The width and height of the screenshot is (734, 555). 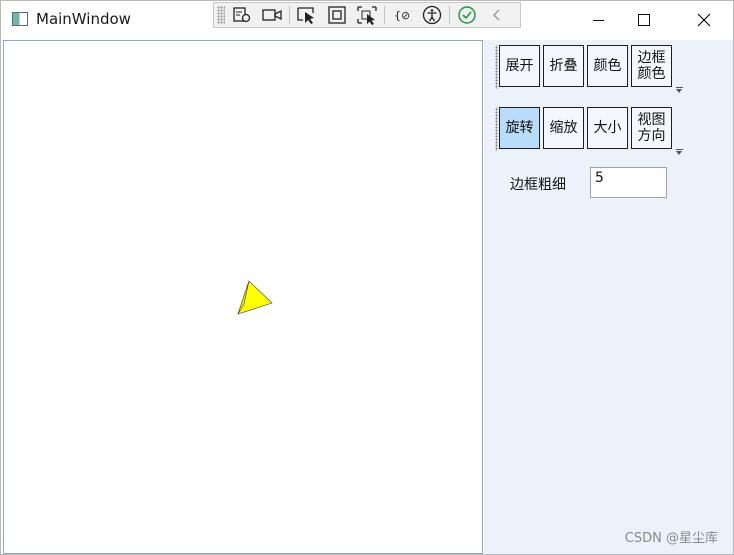 What do you see at coordinates (467, 15) in the screenshot?
I see `hot-reload-ok-icon` at bounding box center [467, 15].